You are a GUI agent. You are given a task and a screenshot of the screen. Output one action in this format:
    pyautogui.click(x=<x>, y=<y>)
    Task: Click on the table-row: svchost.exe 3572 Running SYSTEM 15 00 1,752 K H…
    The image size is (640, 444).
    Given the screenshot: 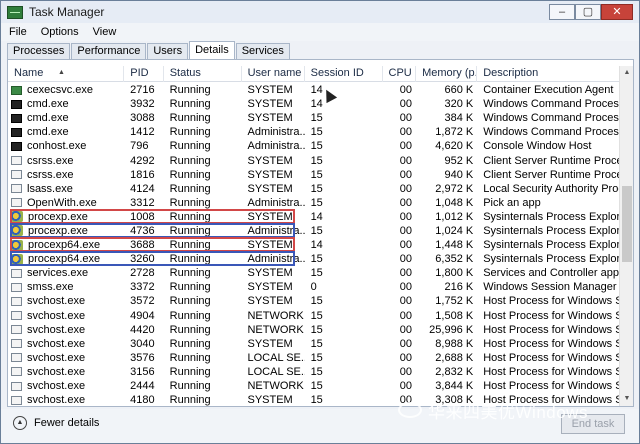 What is the action you would take?
    pyautogui.click(x=314, y=301)
    